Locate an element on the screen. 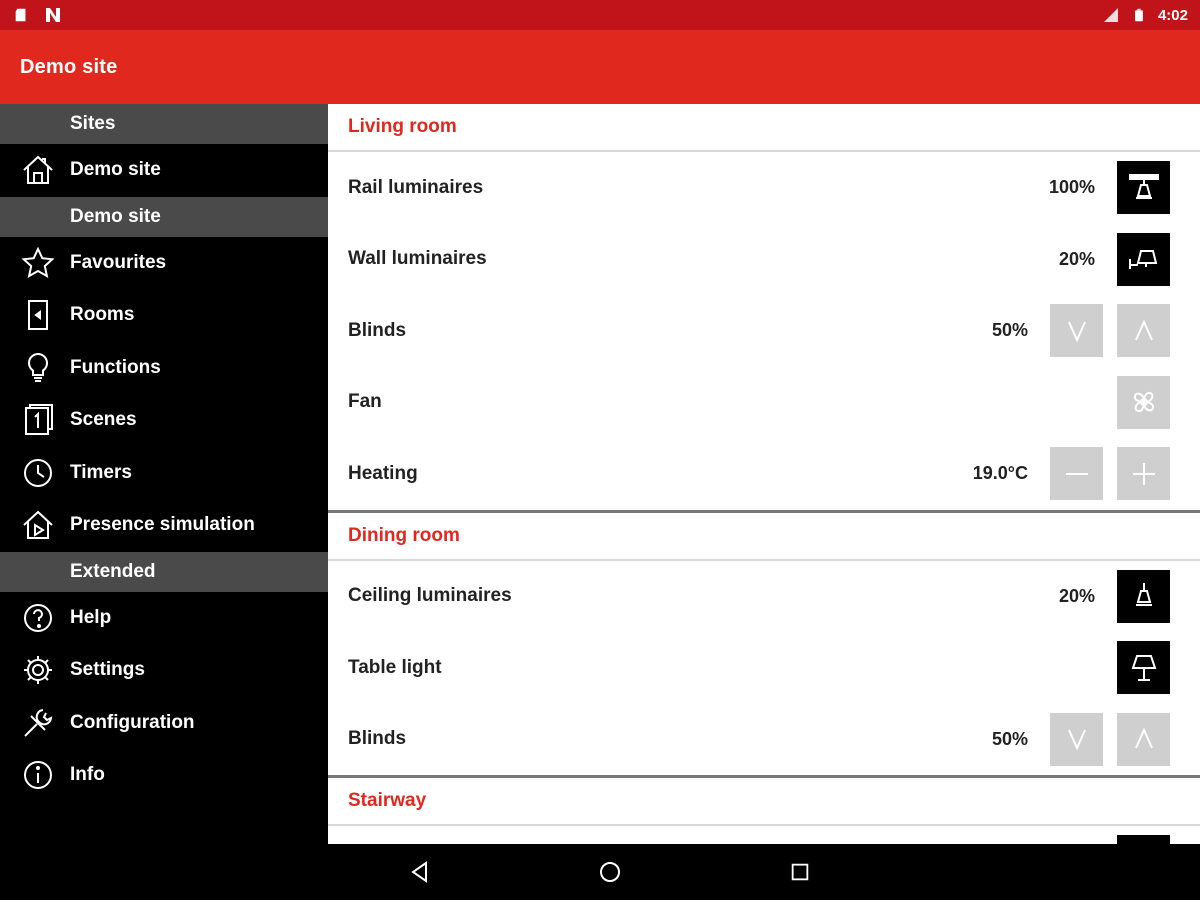  list-item-blinds-living: Blinds 50% is located at coordinates (764, 331).